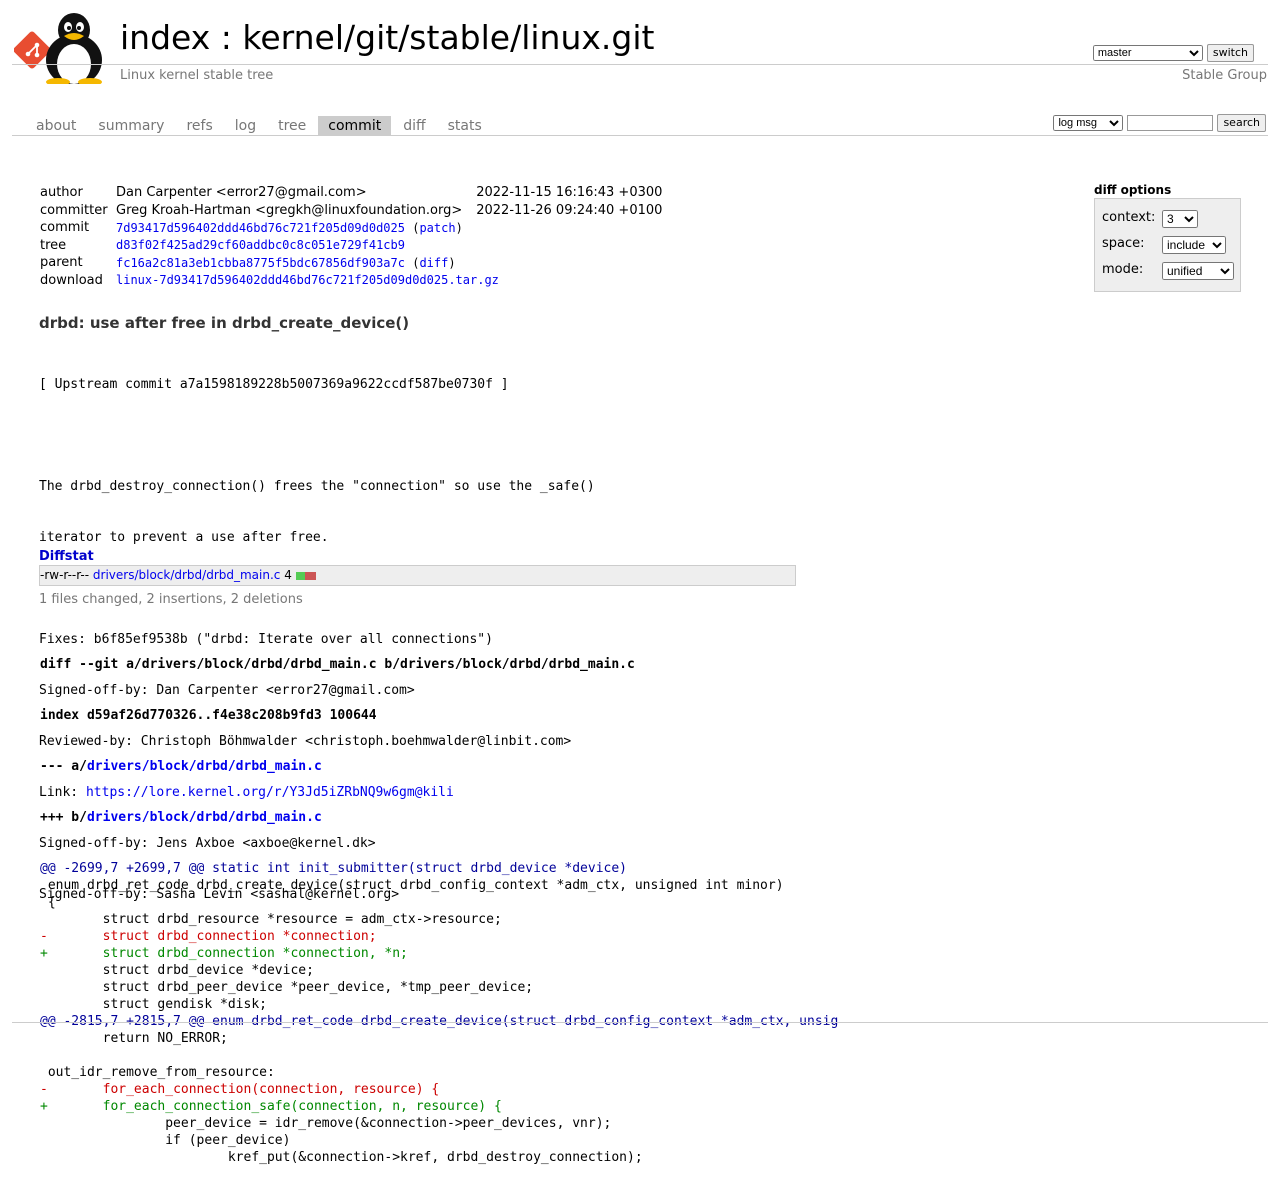  I want to click on insertions-bar, so click(300, 575).